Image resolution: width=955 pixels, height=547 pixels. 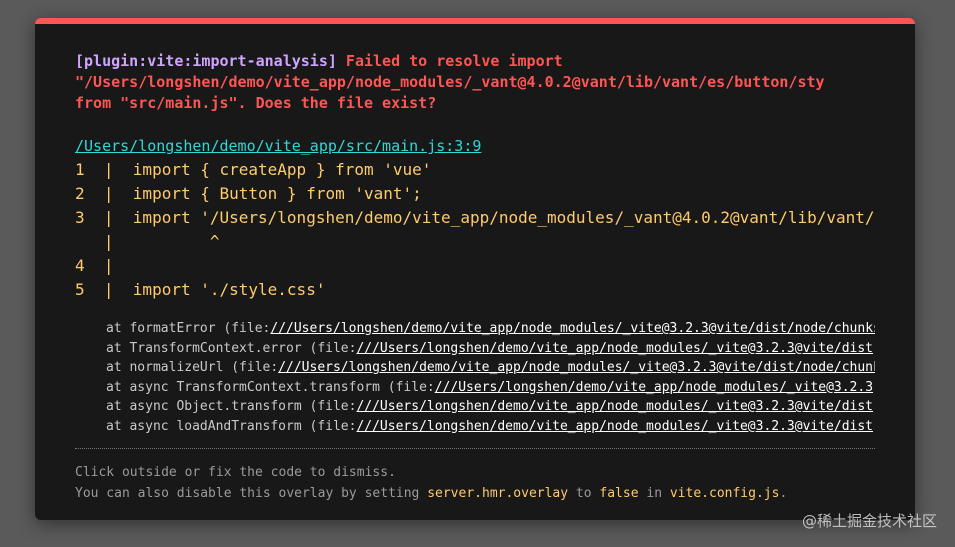 I want to click on code-frame-line: 1 | import { createApp } from 'vue', so click(x=253, y=169).